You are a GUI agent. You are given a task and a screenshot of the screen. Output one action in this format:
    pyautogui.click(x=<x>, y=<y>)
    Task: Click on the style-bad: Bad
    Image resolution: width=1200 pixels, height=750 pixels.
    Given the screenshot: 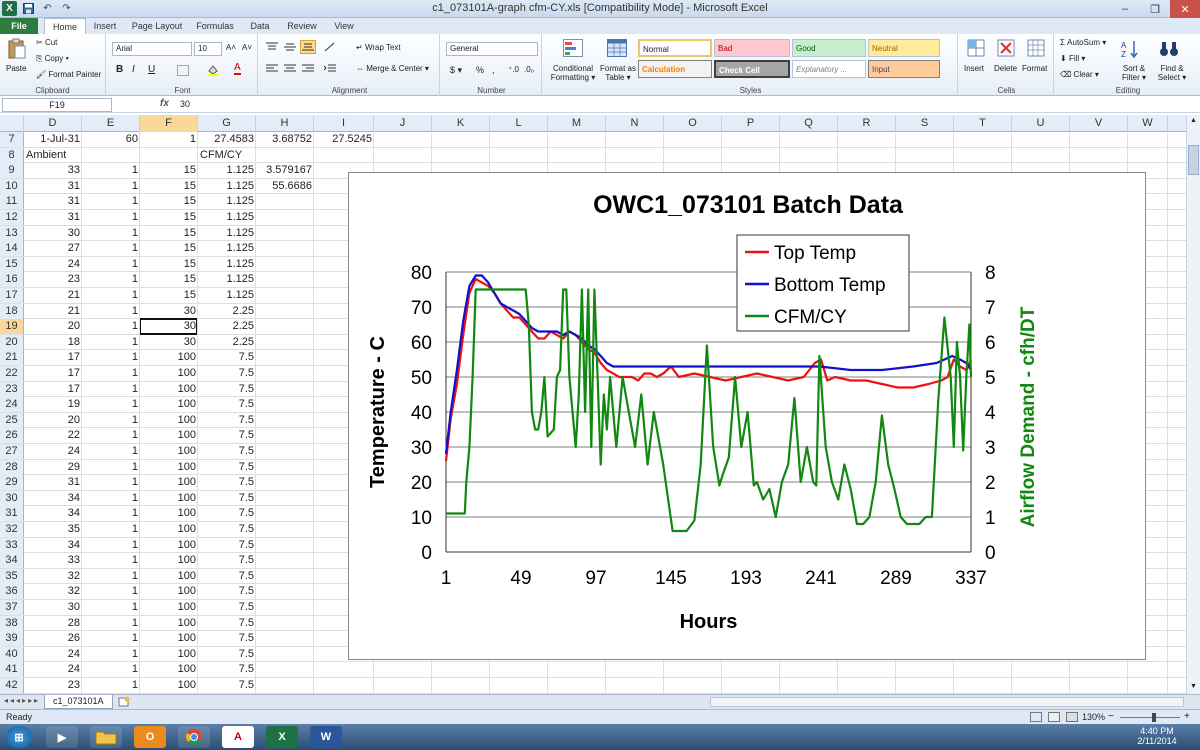 What is the action you would take?
    pyautogui.click(x=752, y=48)
    